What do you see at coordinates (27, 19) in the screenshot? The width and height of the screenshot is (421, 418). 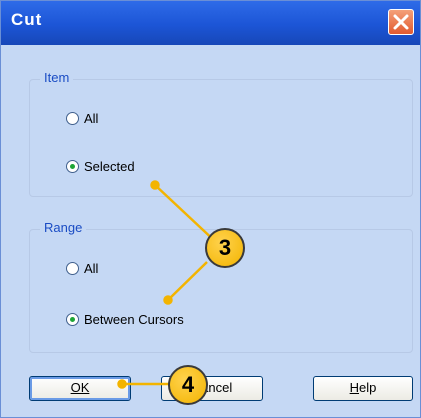 I see `dialog-title: Cut` at bounding box center [27, 19].